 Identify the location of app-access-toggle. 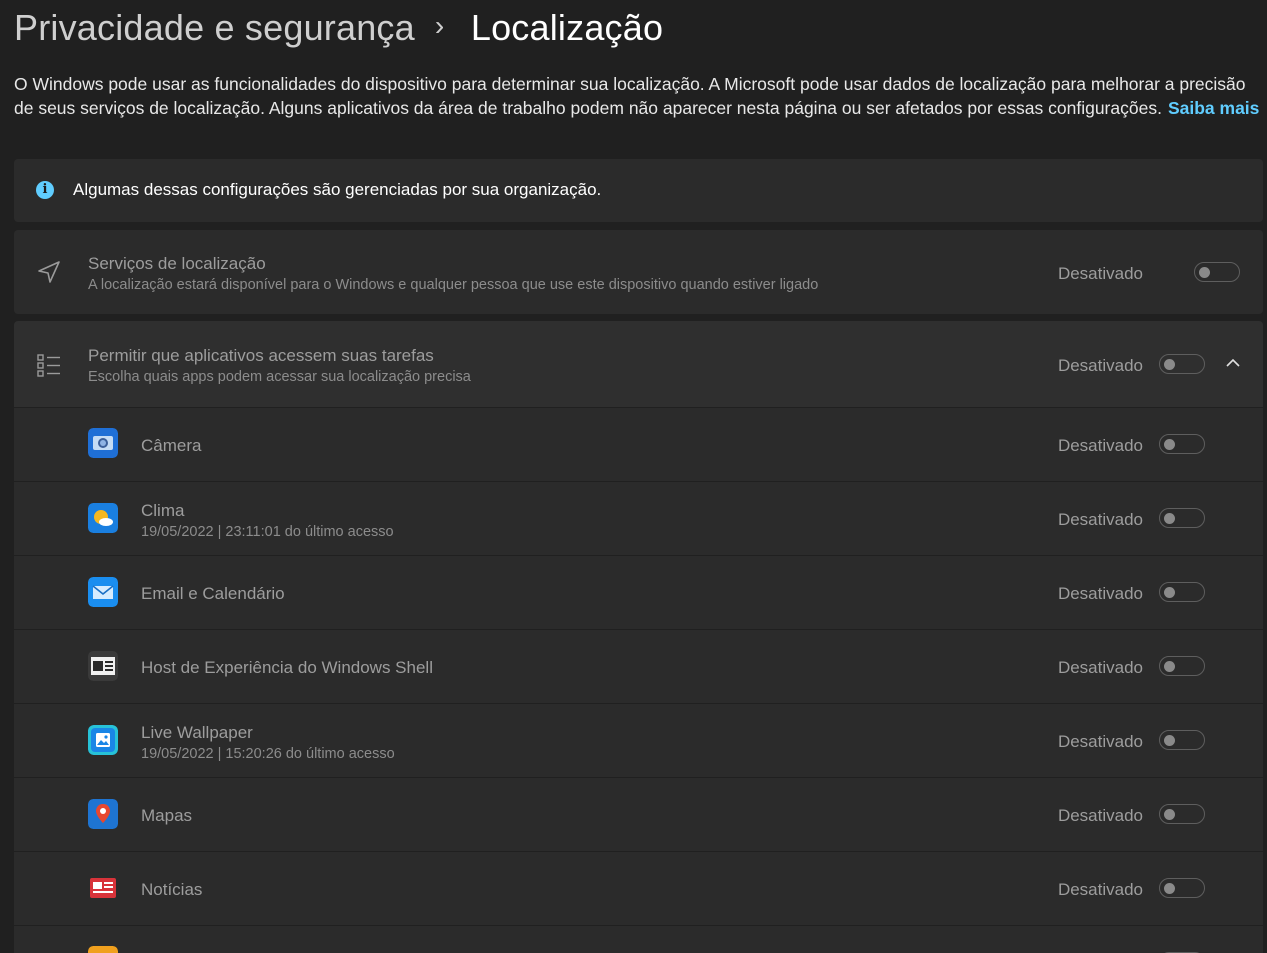
(1182, 364).